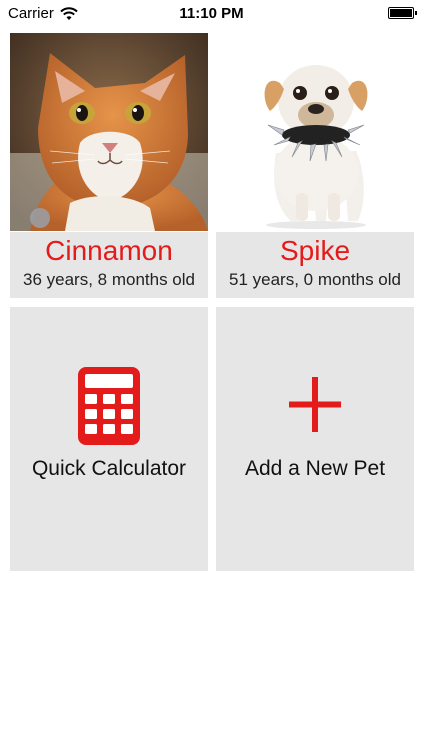 Image resolution: width=423 pixels, height=750 pixels. What do you see at coordinates (315, 250) in the screenshot?
I see `pet-name: Spike` at bounding box center [315, 250].